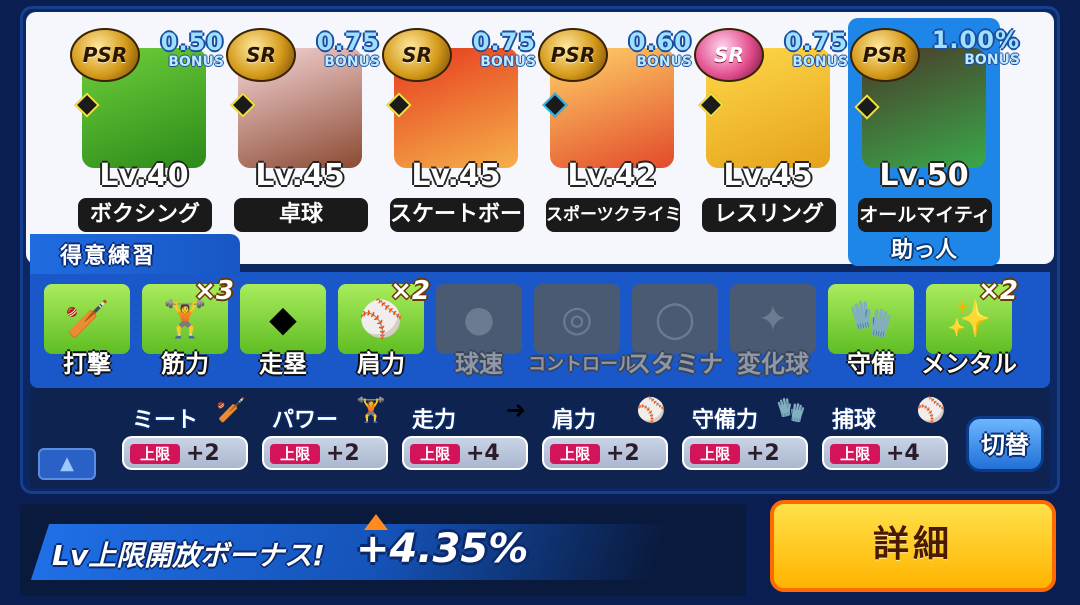 The image size is (1080, 605). Describe the element at coordinates (479, 331) in the screenshot. I see `practice-5: ● 球速` at that location.